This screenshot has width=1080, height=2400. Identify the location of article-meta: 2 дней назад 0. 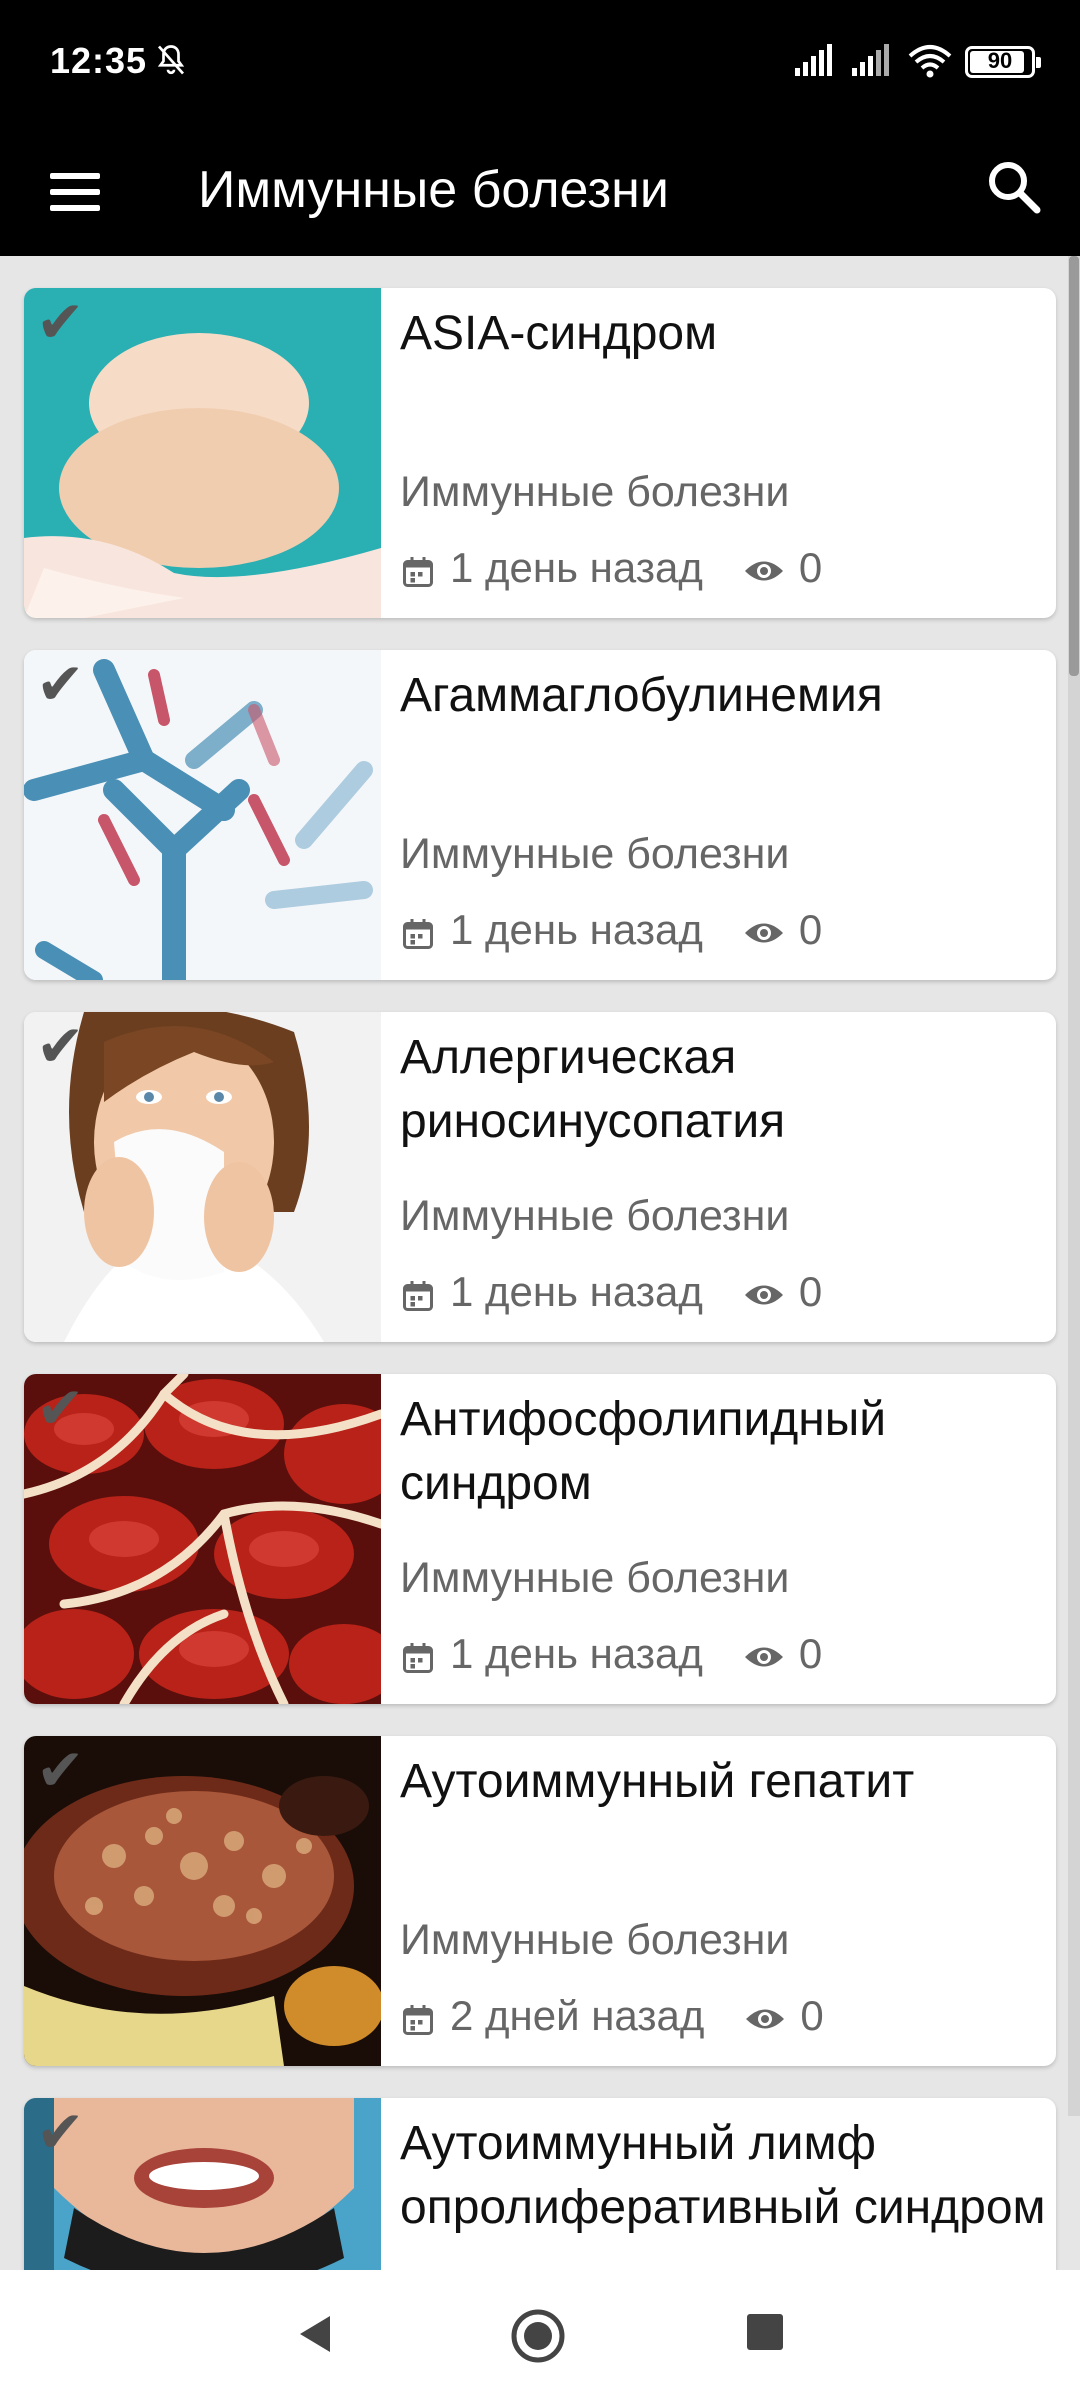
(612, 2016).